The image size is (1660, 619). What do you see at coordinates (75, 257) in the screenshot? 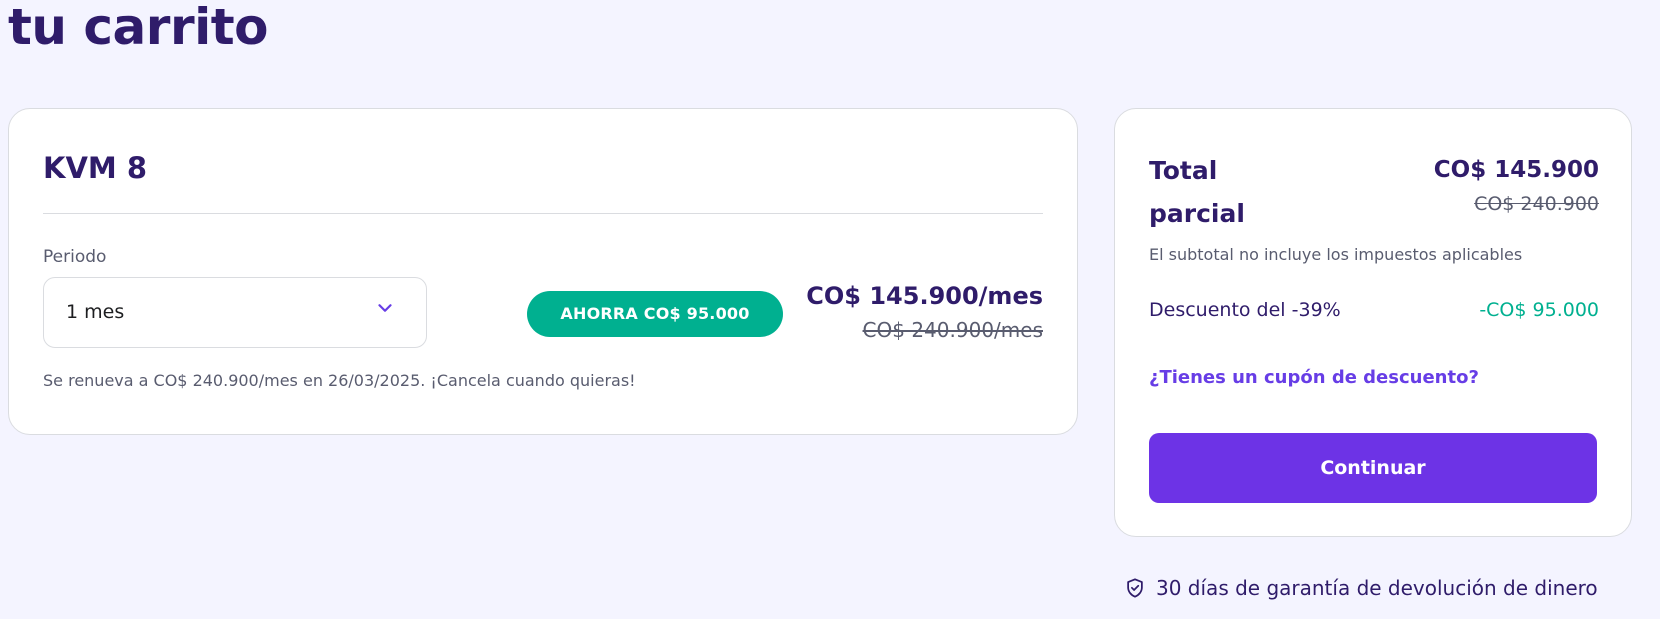
I see `period-label: Periodo` at bounding box center [75, 257].